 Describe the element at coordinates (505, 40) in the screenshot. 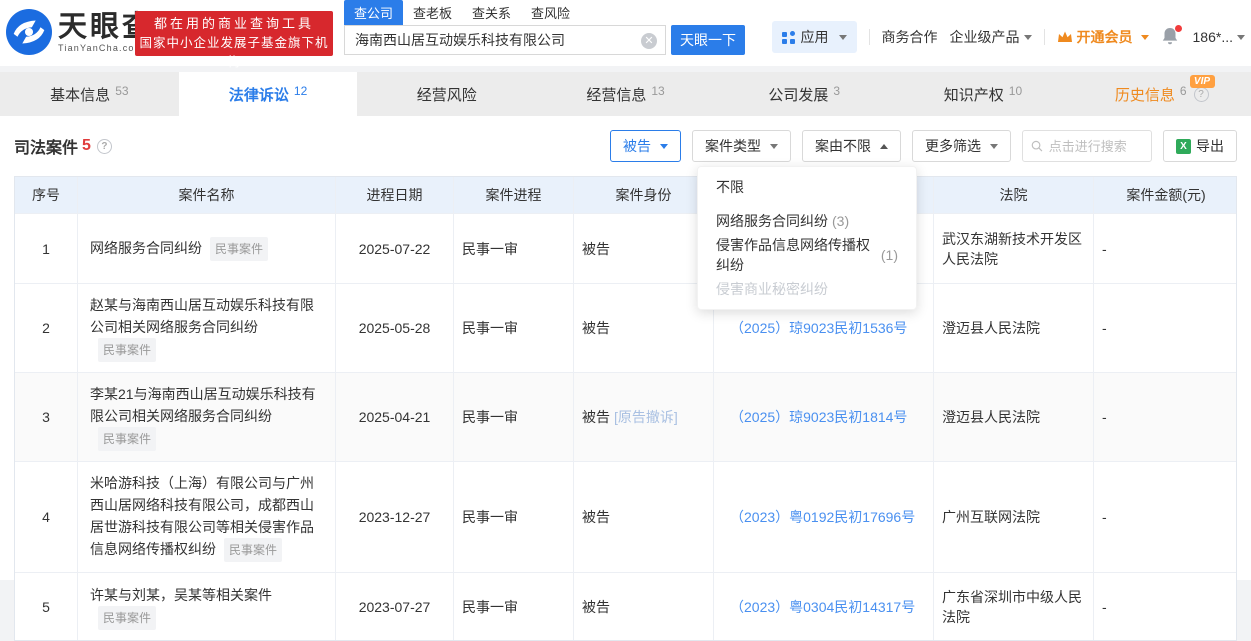

I see `search-input` at that location.